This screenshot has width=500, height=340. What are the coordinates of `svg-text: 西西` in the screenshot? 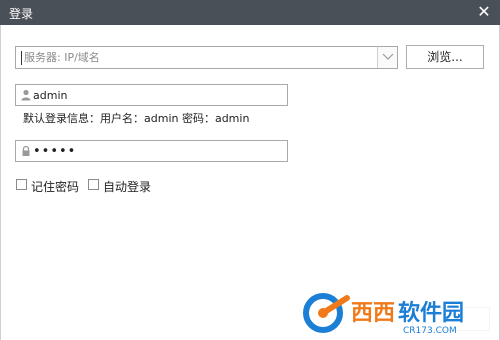 It's located at (373, 313).